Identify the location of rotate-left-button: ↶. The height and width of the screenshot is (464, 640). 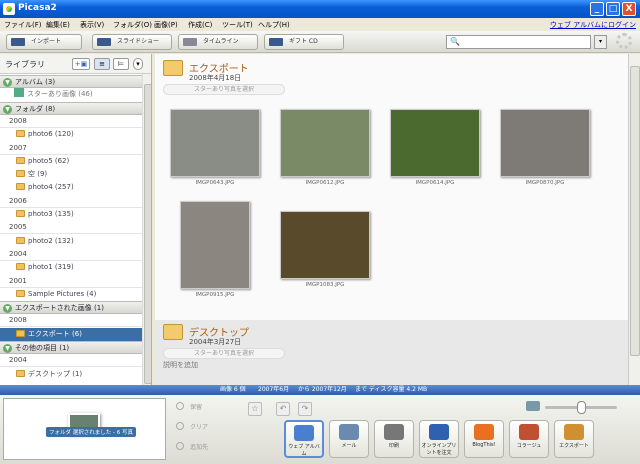
(283, 409).